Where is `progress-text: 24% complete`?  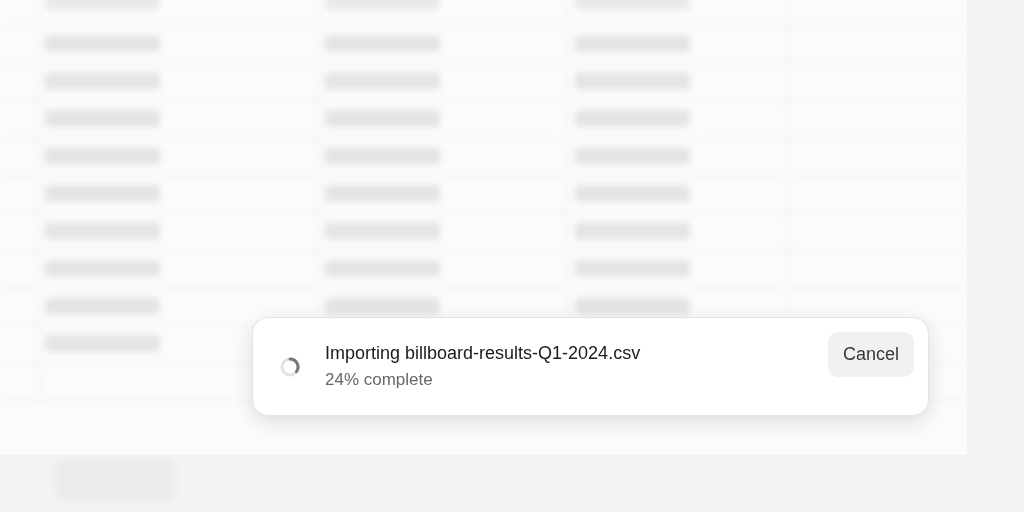
progress-text: 24% complete is located at coordinates (379, 380).